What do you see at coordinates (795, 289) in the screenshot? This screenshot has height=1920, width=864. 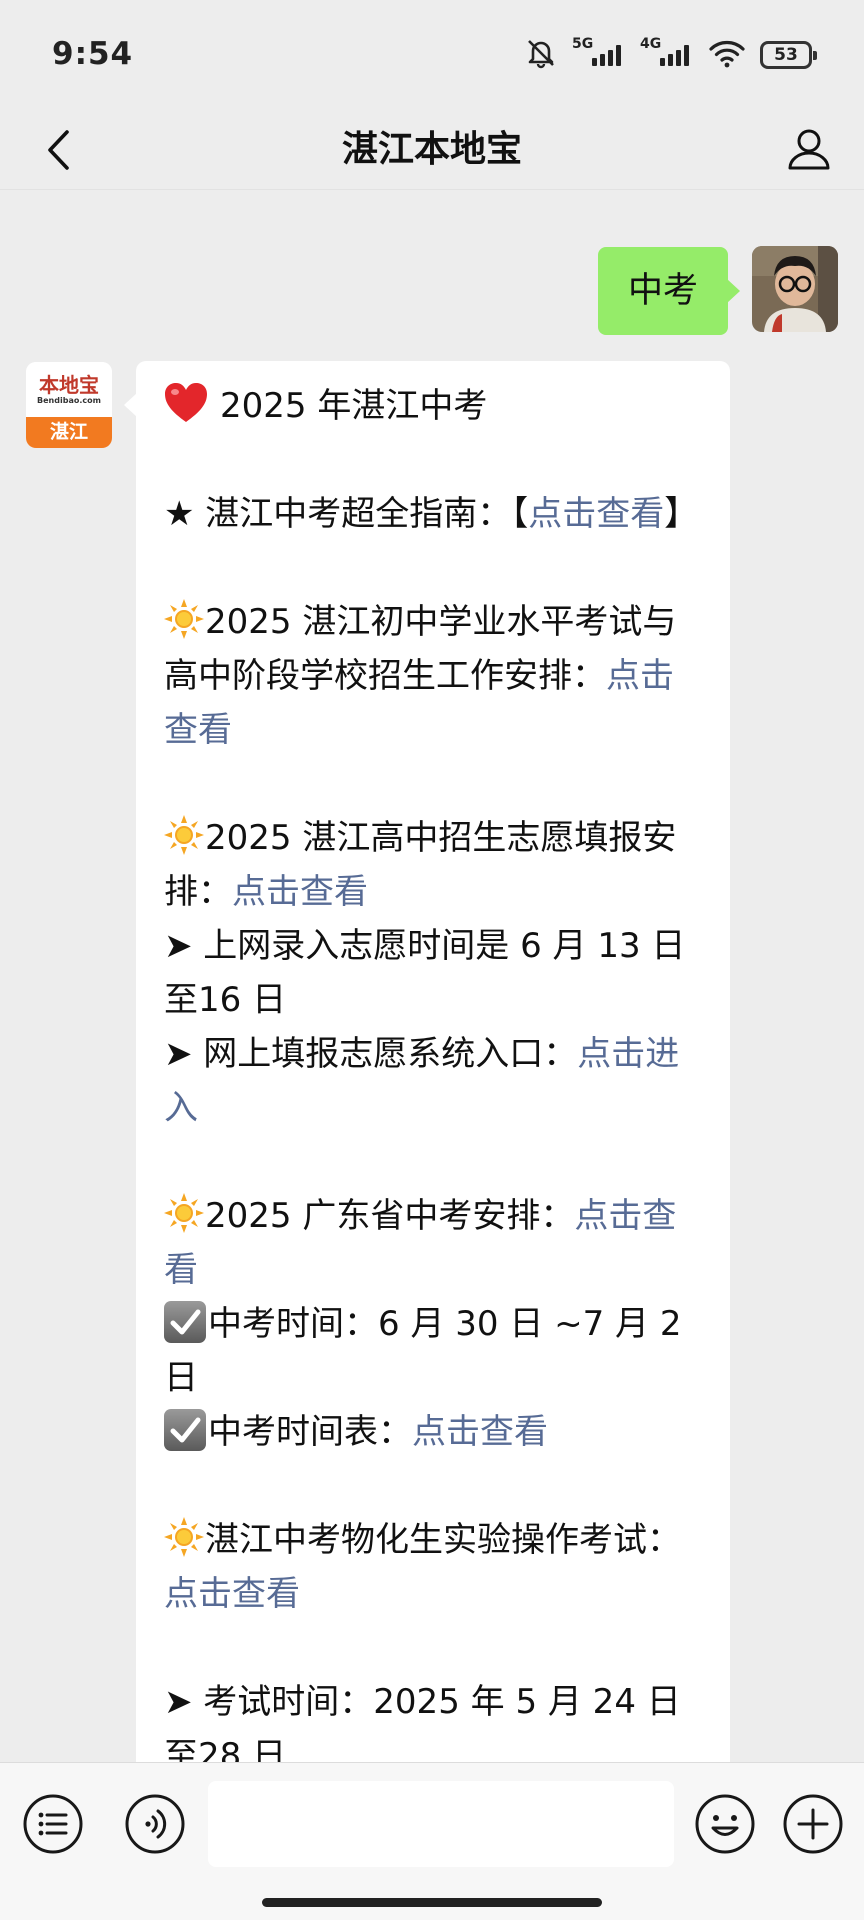 I see `user-avatar` at bounding box center [795, 289].